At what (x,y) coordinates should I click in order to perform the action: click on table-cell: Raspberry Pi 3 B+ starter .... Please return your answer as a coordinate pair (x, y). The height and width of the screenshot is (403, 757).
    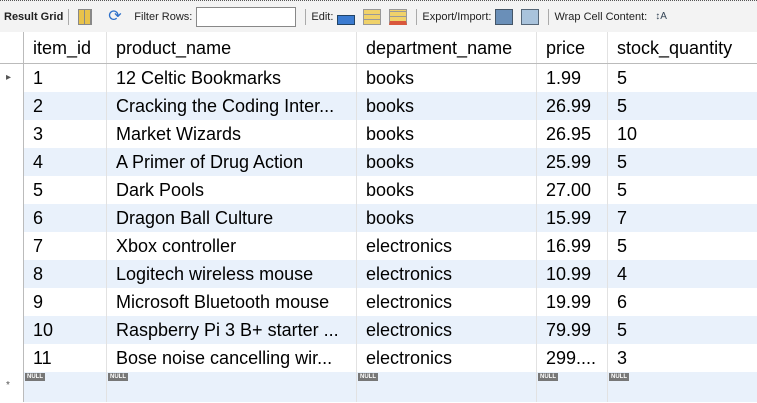
    Looking at the image, I should click on (232, 330).